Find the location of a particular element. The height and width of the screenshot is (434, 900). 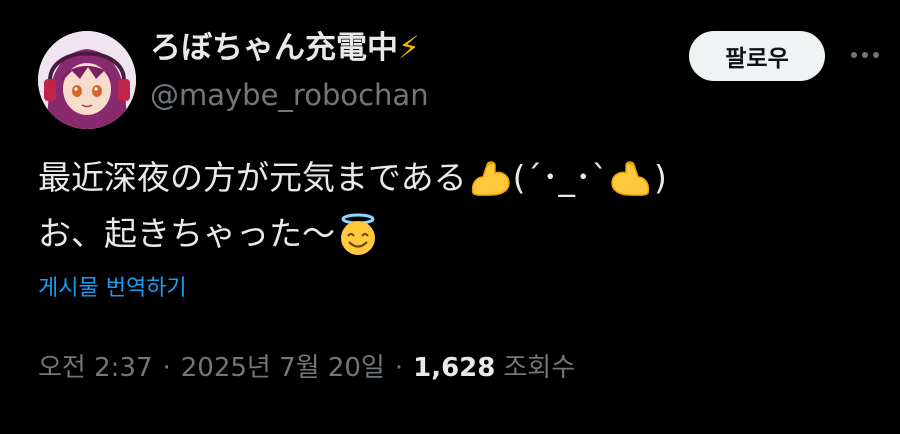

avatar-image is located at coordinates (87, 80).